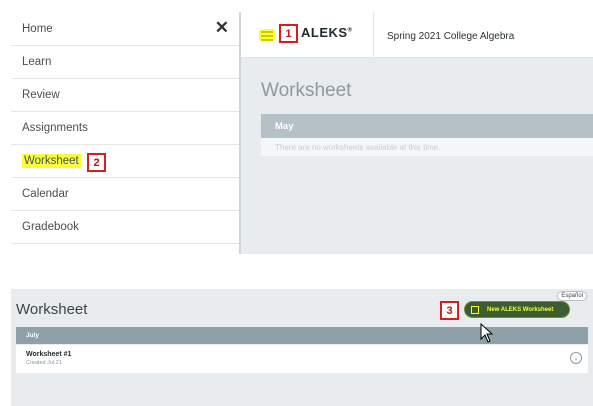 Image resolution: width=593 pixels, height=406 pixels. I want to click on header-divider, so click(373, 35).